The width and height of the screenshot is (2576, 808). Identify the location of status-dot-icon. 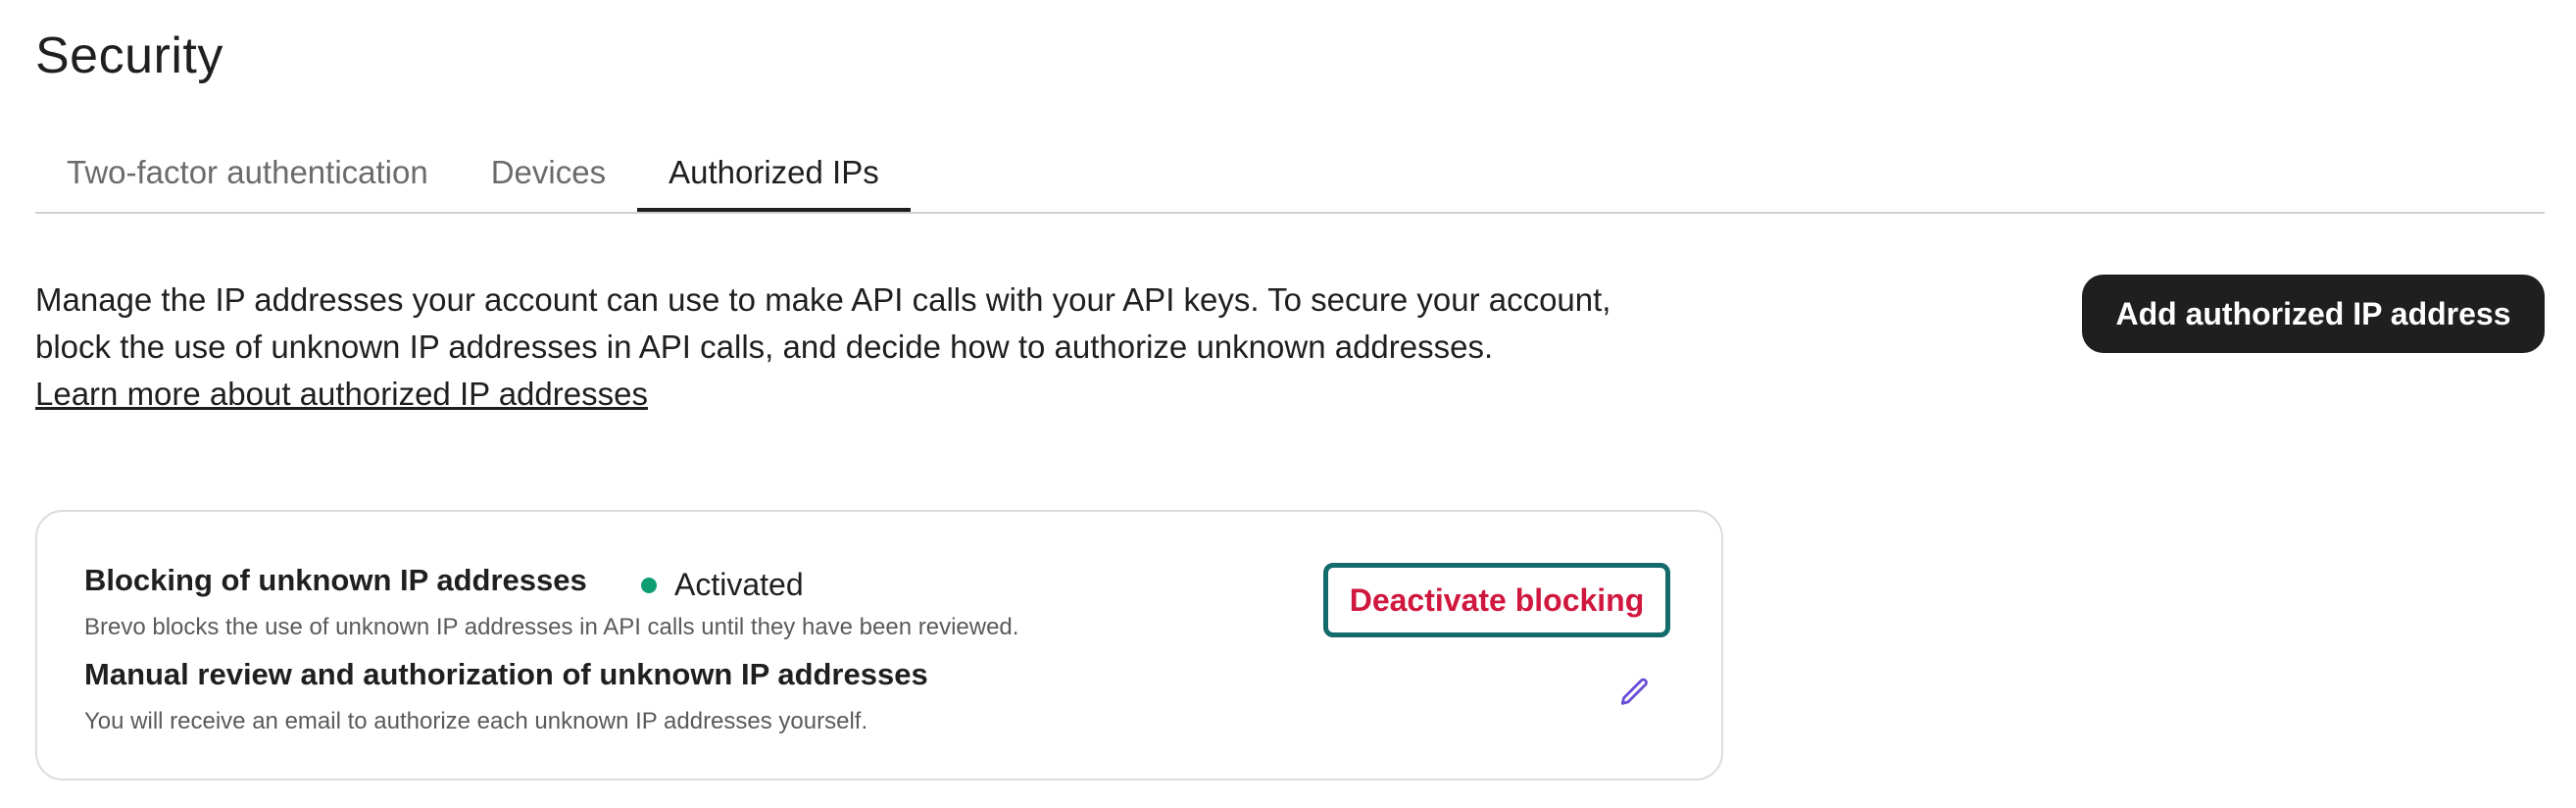
(649, 585).